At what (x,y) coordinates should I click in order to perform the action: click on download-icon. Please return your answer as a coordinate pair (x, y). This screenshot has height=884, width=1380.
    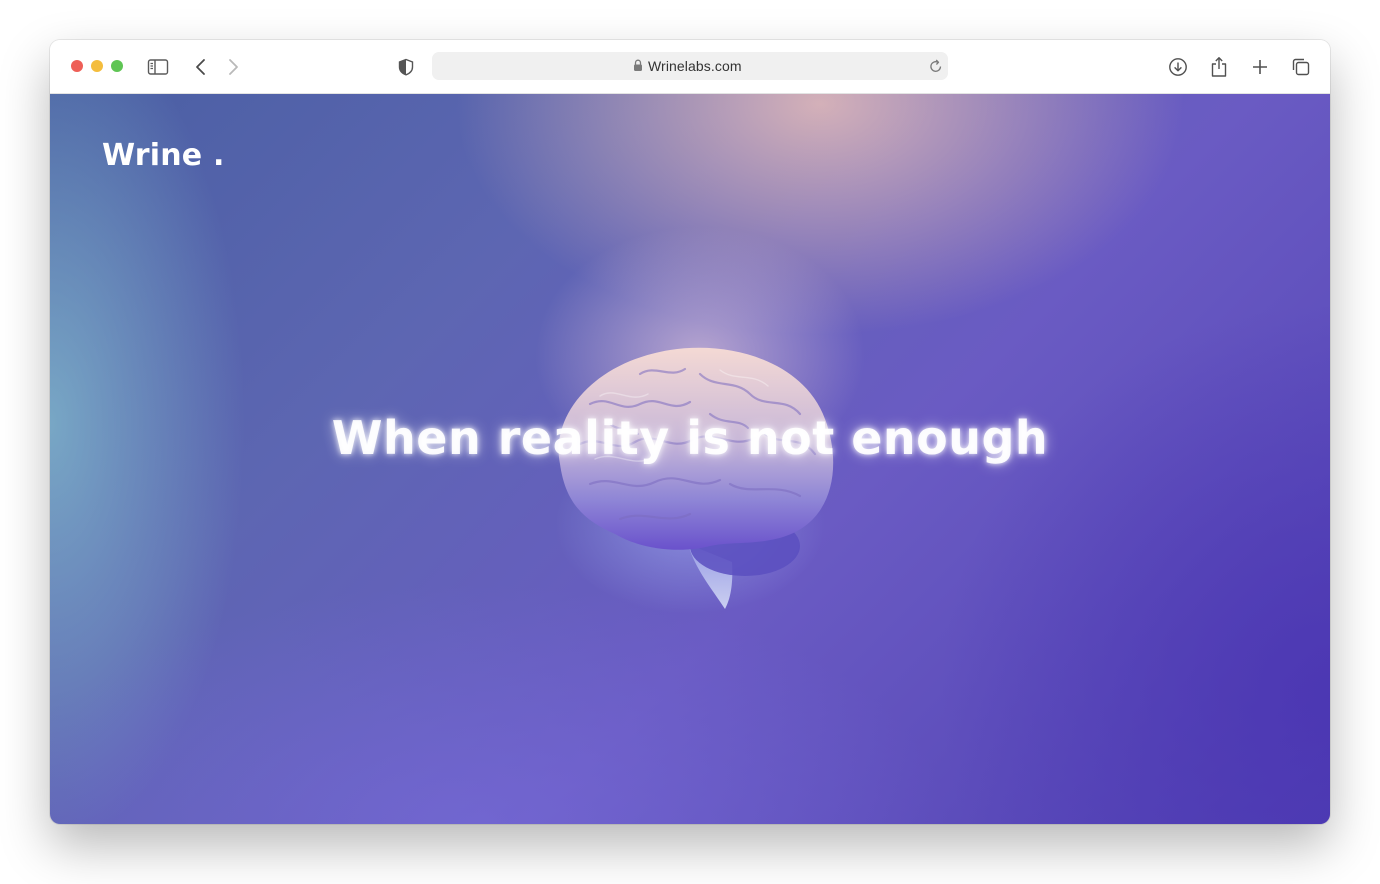
    Looking at the image, I should click on (1178, 67).